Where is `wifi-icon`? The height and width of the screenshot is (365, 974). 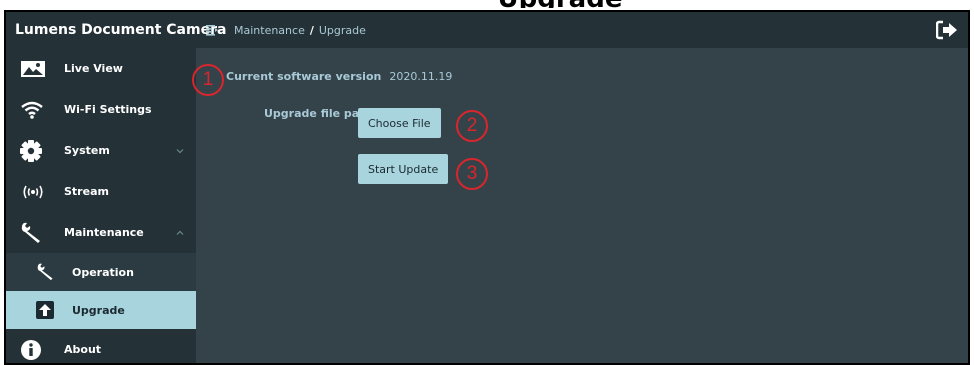
wifi-icon is located at coordinates (36, 110).